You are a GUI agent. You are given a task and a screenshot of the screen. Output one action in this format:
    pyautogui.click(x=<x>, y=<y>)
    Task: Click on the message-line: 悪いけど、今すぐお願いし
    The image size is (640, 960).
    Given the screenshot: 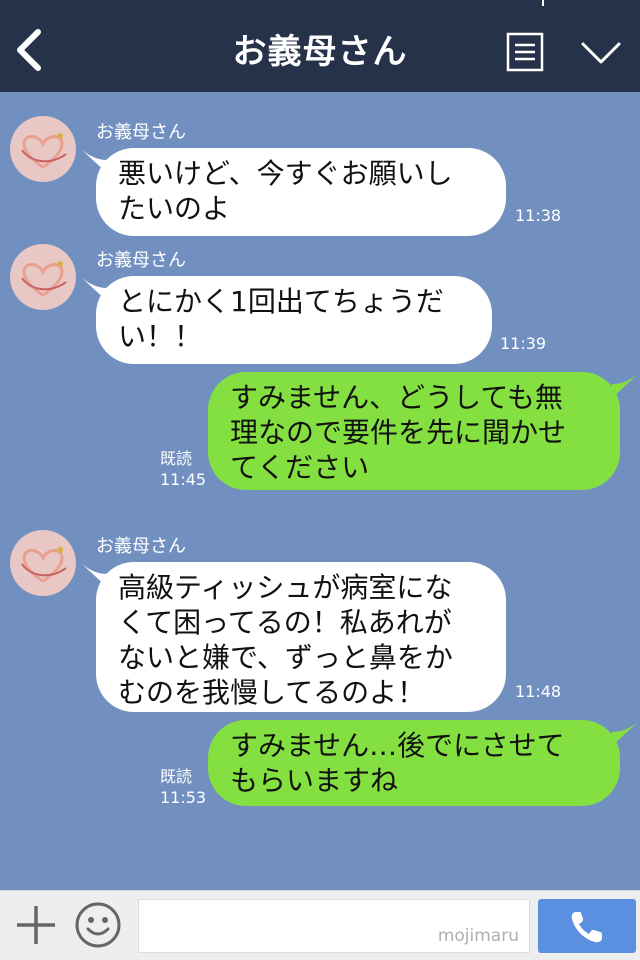 What is the action you would take?
    pyautogui.click(x=285, y=173)
    